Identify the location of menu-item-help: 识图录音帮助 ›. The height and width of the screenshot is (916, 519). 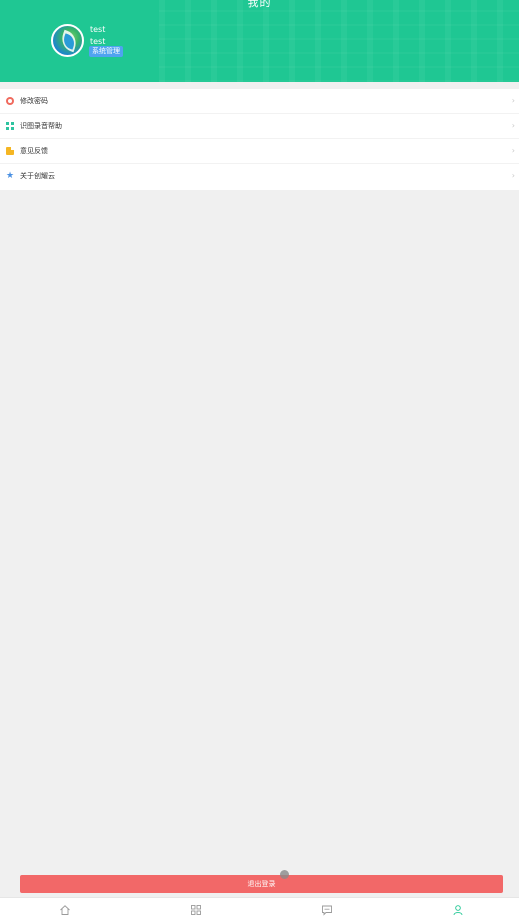
(259, 126).